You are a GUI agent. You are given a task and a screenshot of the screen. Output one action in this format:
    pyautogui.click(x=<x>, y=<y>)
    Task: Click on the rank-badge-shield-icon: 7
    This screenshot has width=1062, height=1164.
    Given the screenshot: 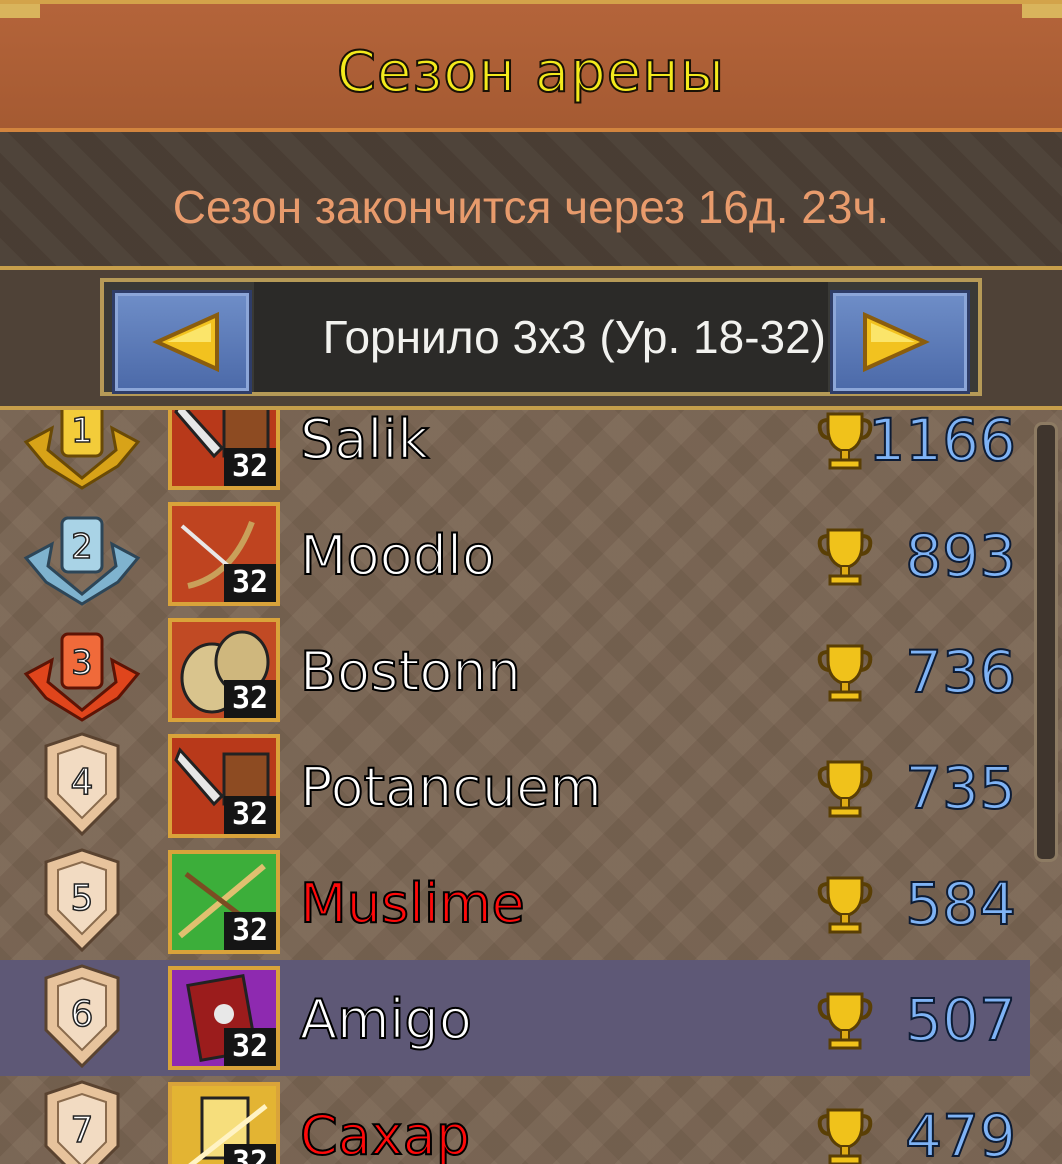 What is the action you would take?
    pyautogui.click(x=82, y=1122)
    